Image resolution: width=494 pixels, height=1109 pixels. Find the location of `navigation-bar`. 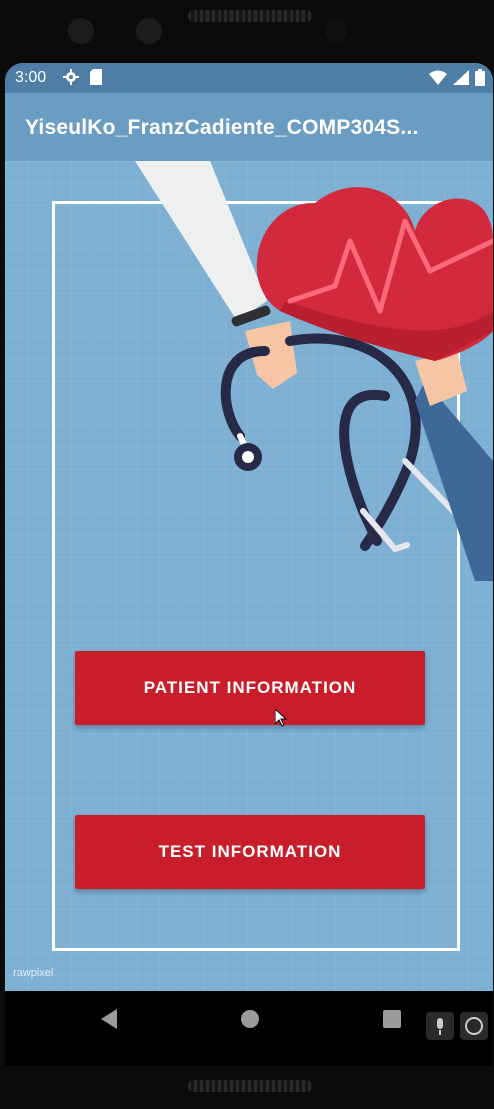

navigation-bar is located at coordinates (249, 1028).